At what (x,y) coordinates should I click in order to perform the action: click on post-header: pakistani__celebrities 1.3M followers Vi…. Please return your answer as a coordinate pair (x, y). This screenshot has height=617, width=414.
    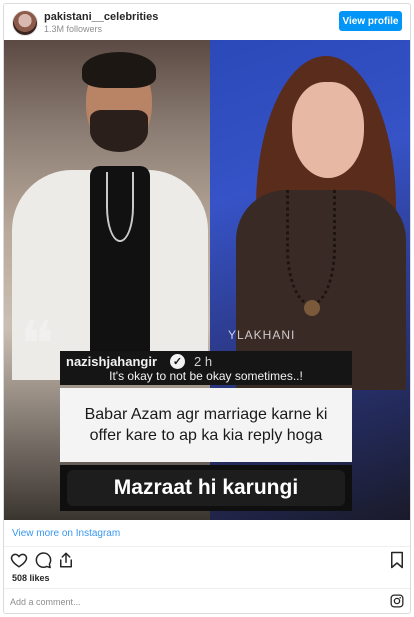
    Looking at the image, I should click on (207, 22).